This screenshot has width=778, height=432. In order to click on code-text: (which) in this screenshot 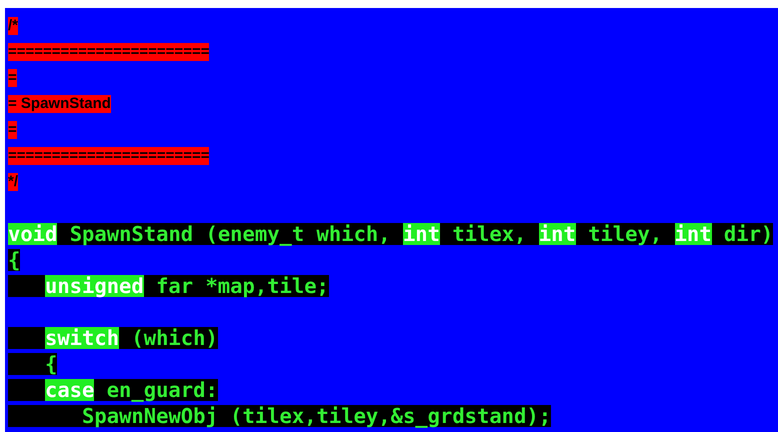, I will do `click(168, 338)`.